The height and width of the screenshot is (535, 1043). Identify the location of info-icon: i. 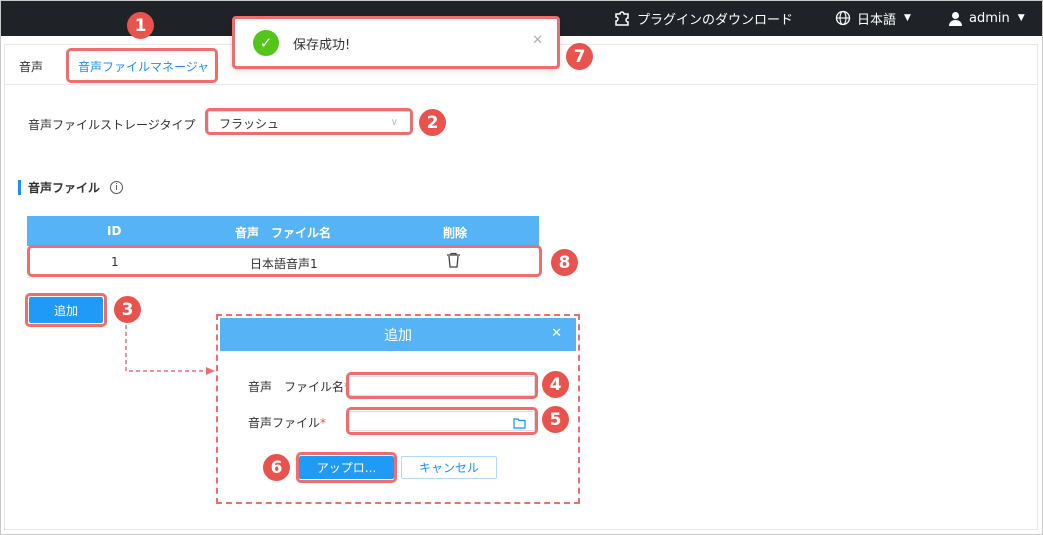
(117, 187).